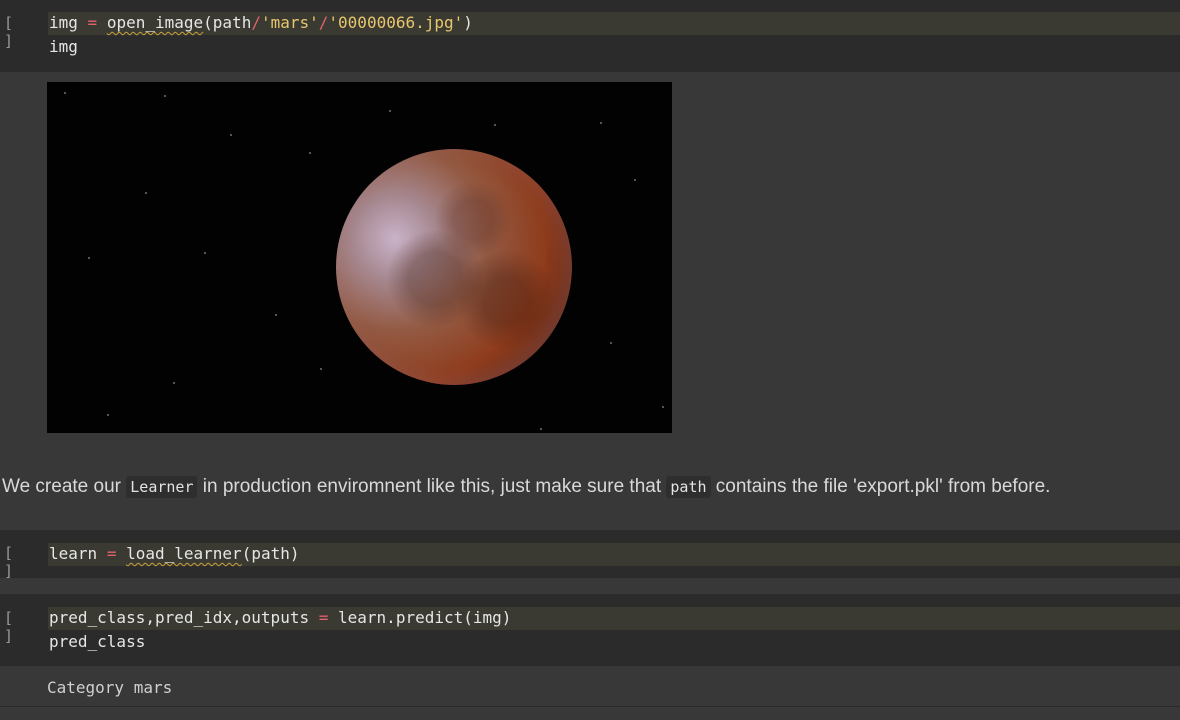  What do you see at coordinates (97, 642) in the screenshot?
I see `code-line-2: pred_class` at bounding box center [97, 642].